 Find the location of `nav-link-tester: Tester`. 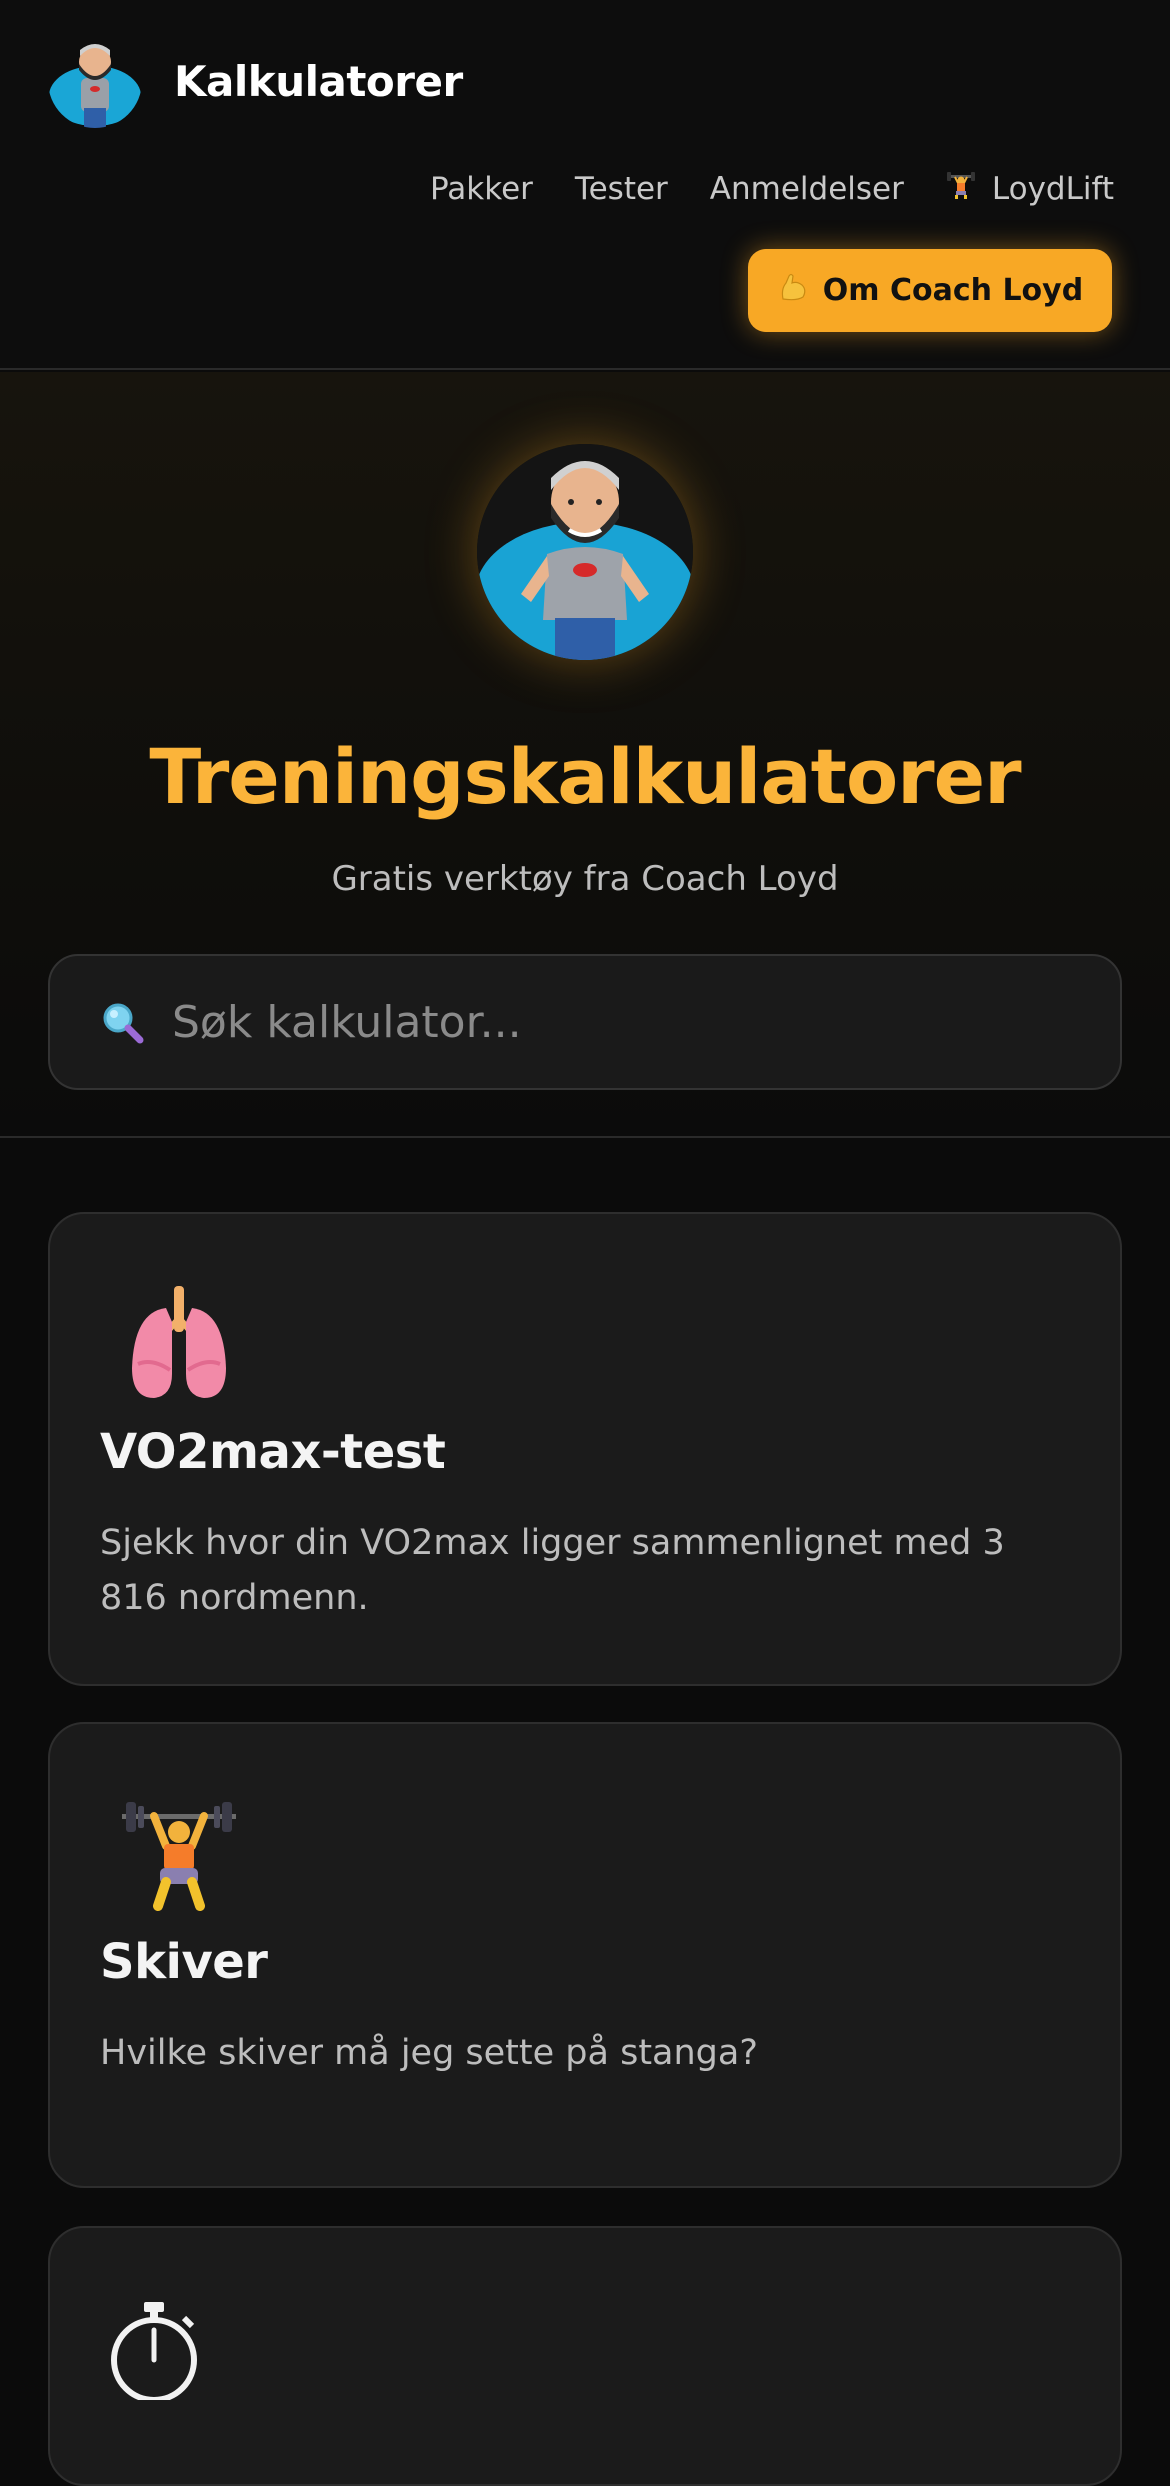

nav-link-tester: Tester is located at coordinates (621, 189).